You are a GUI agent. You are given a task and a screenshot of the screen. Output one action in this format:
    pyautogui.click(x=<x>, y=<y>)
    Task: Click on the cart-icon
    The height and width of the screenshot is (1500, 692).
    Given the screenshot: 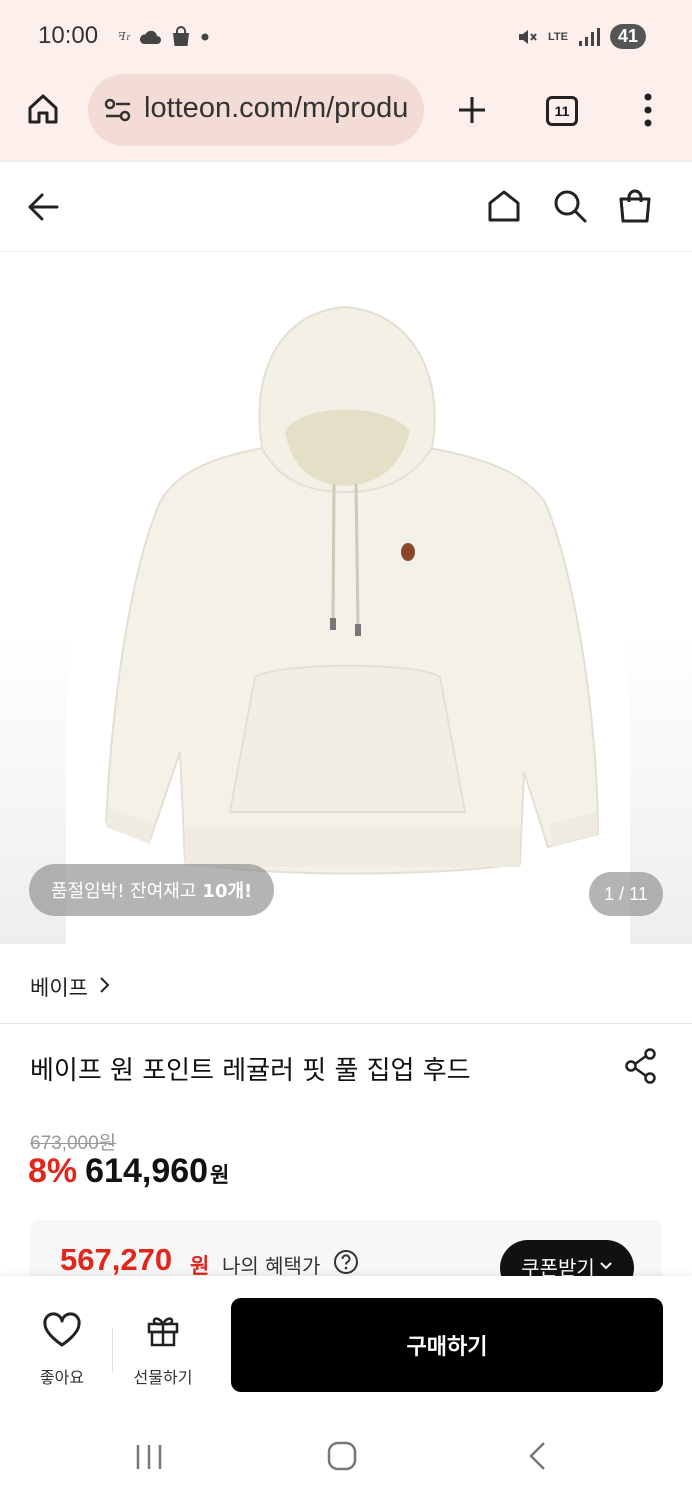 What is the action you would take?
    pyautogui.click(x=635, y=206)
    